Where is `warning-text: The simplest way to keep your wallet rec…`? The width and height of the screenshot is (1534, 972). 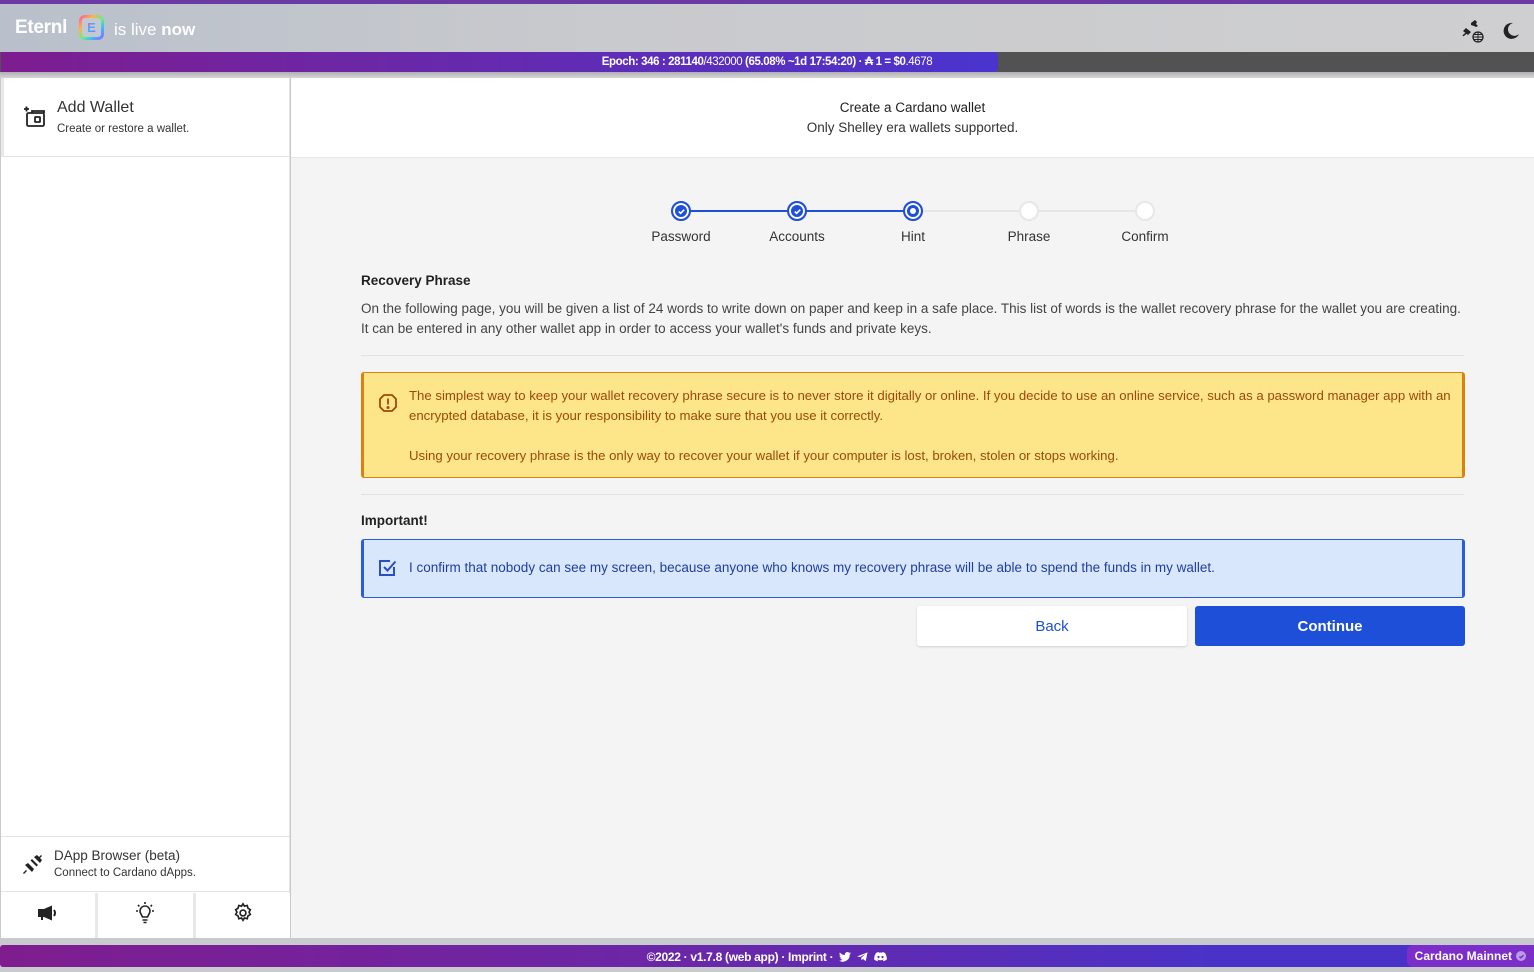
warning-text: The simplest way to keep your wallet rec… is located at coordinates (934, 426).